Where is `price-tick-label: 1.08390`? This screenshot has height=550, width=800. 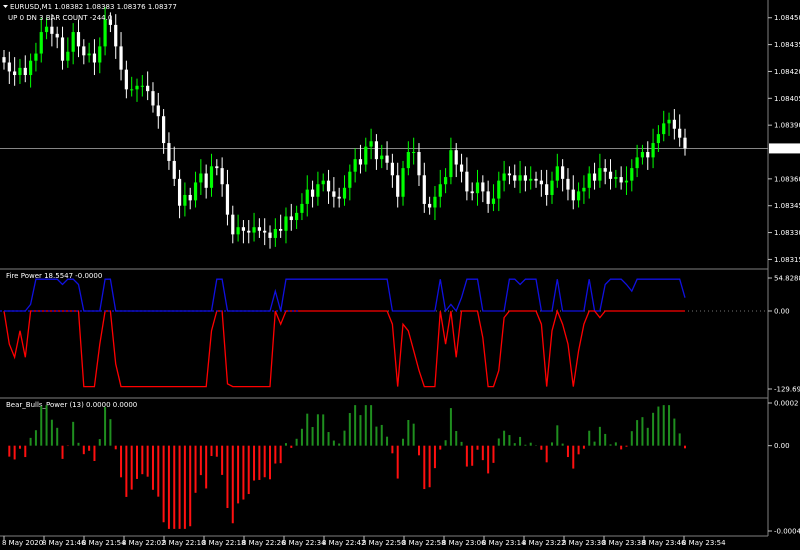 price-tick-label: 1.08390 is located at coordinates (787, 126).